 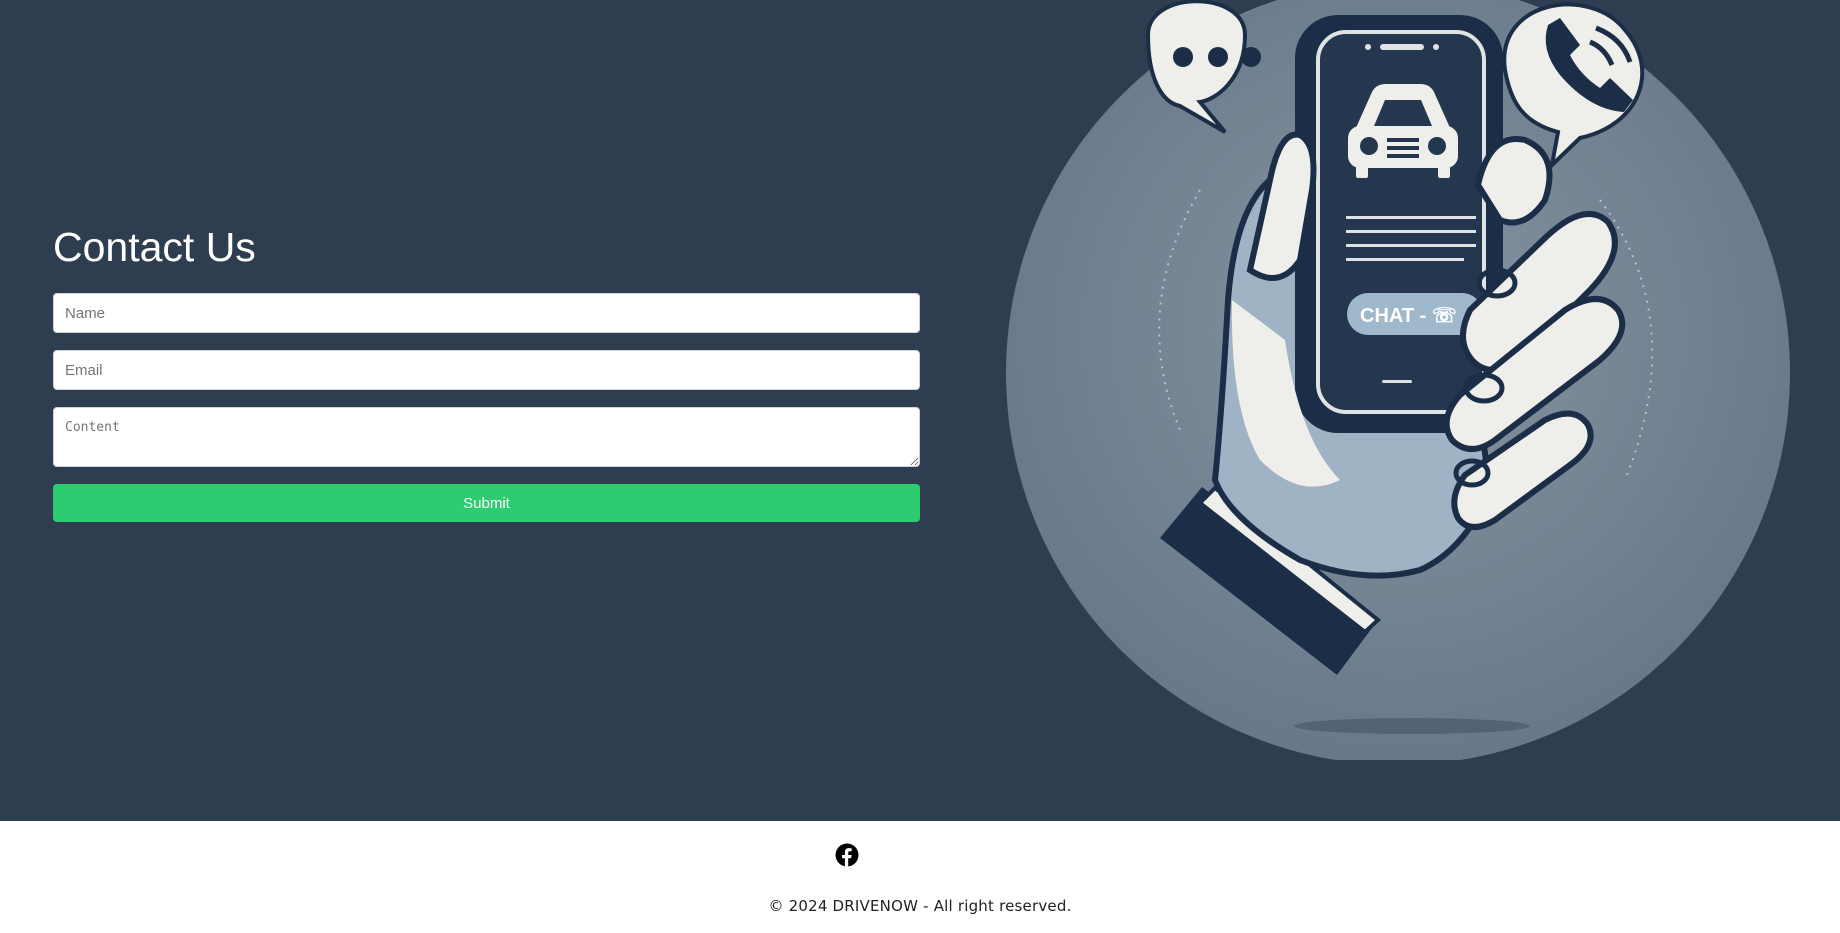 I want to click on email-input, so click(x=486, y=370).